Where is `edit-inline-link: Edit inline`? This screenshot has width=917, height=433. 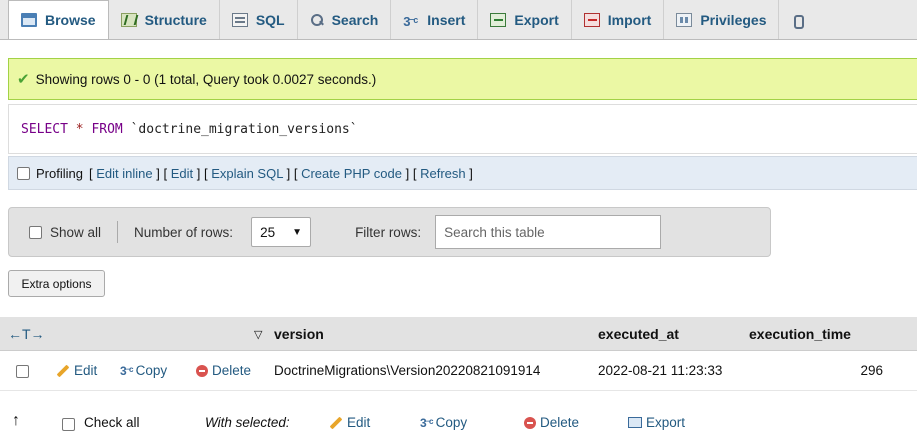 edit-inline-link: Edit inline is located at coordinates (124, 173).